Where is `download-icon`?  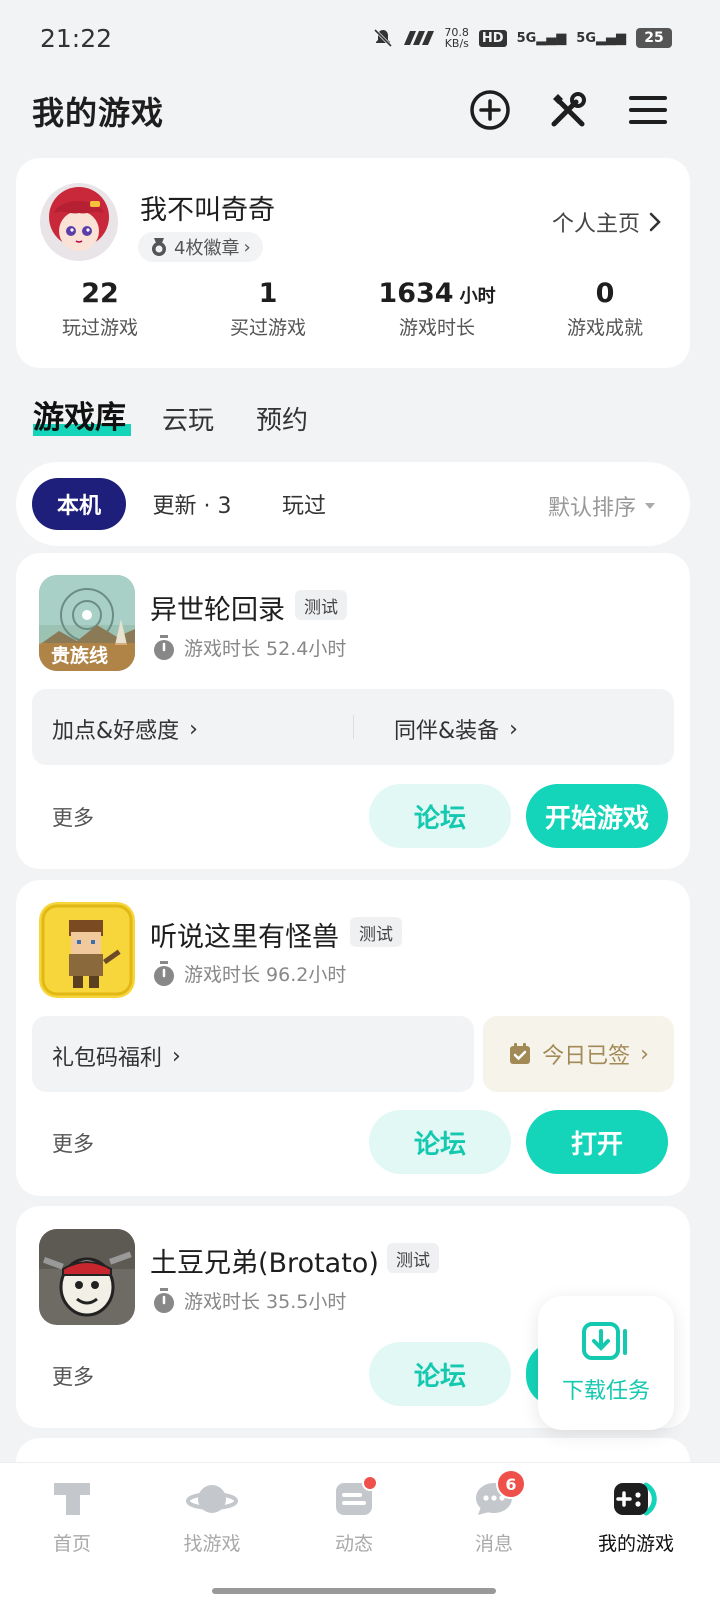 download-icon is located at coordinates (604, 1341).